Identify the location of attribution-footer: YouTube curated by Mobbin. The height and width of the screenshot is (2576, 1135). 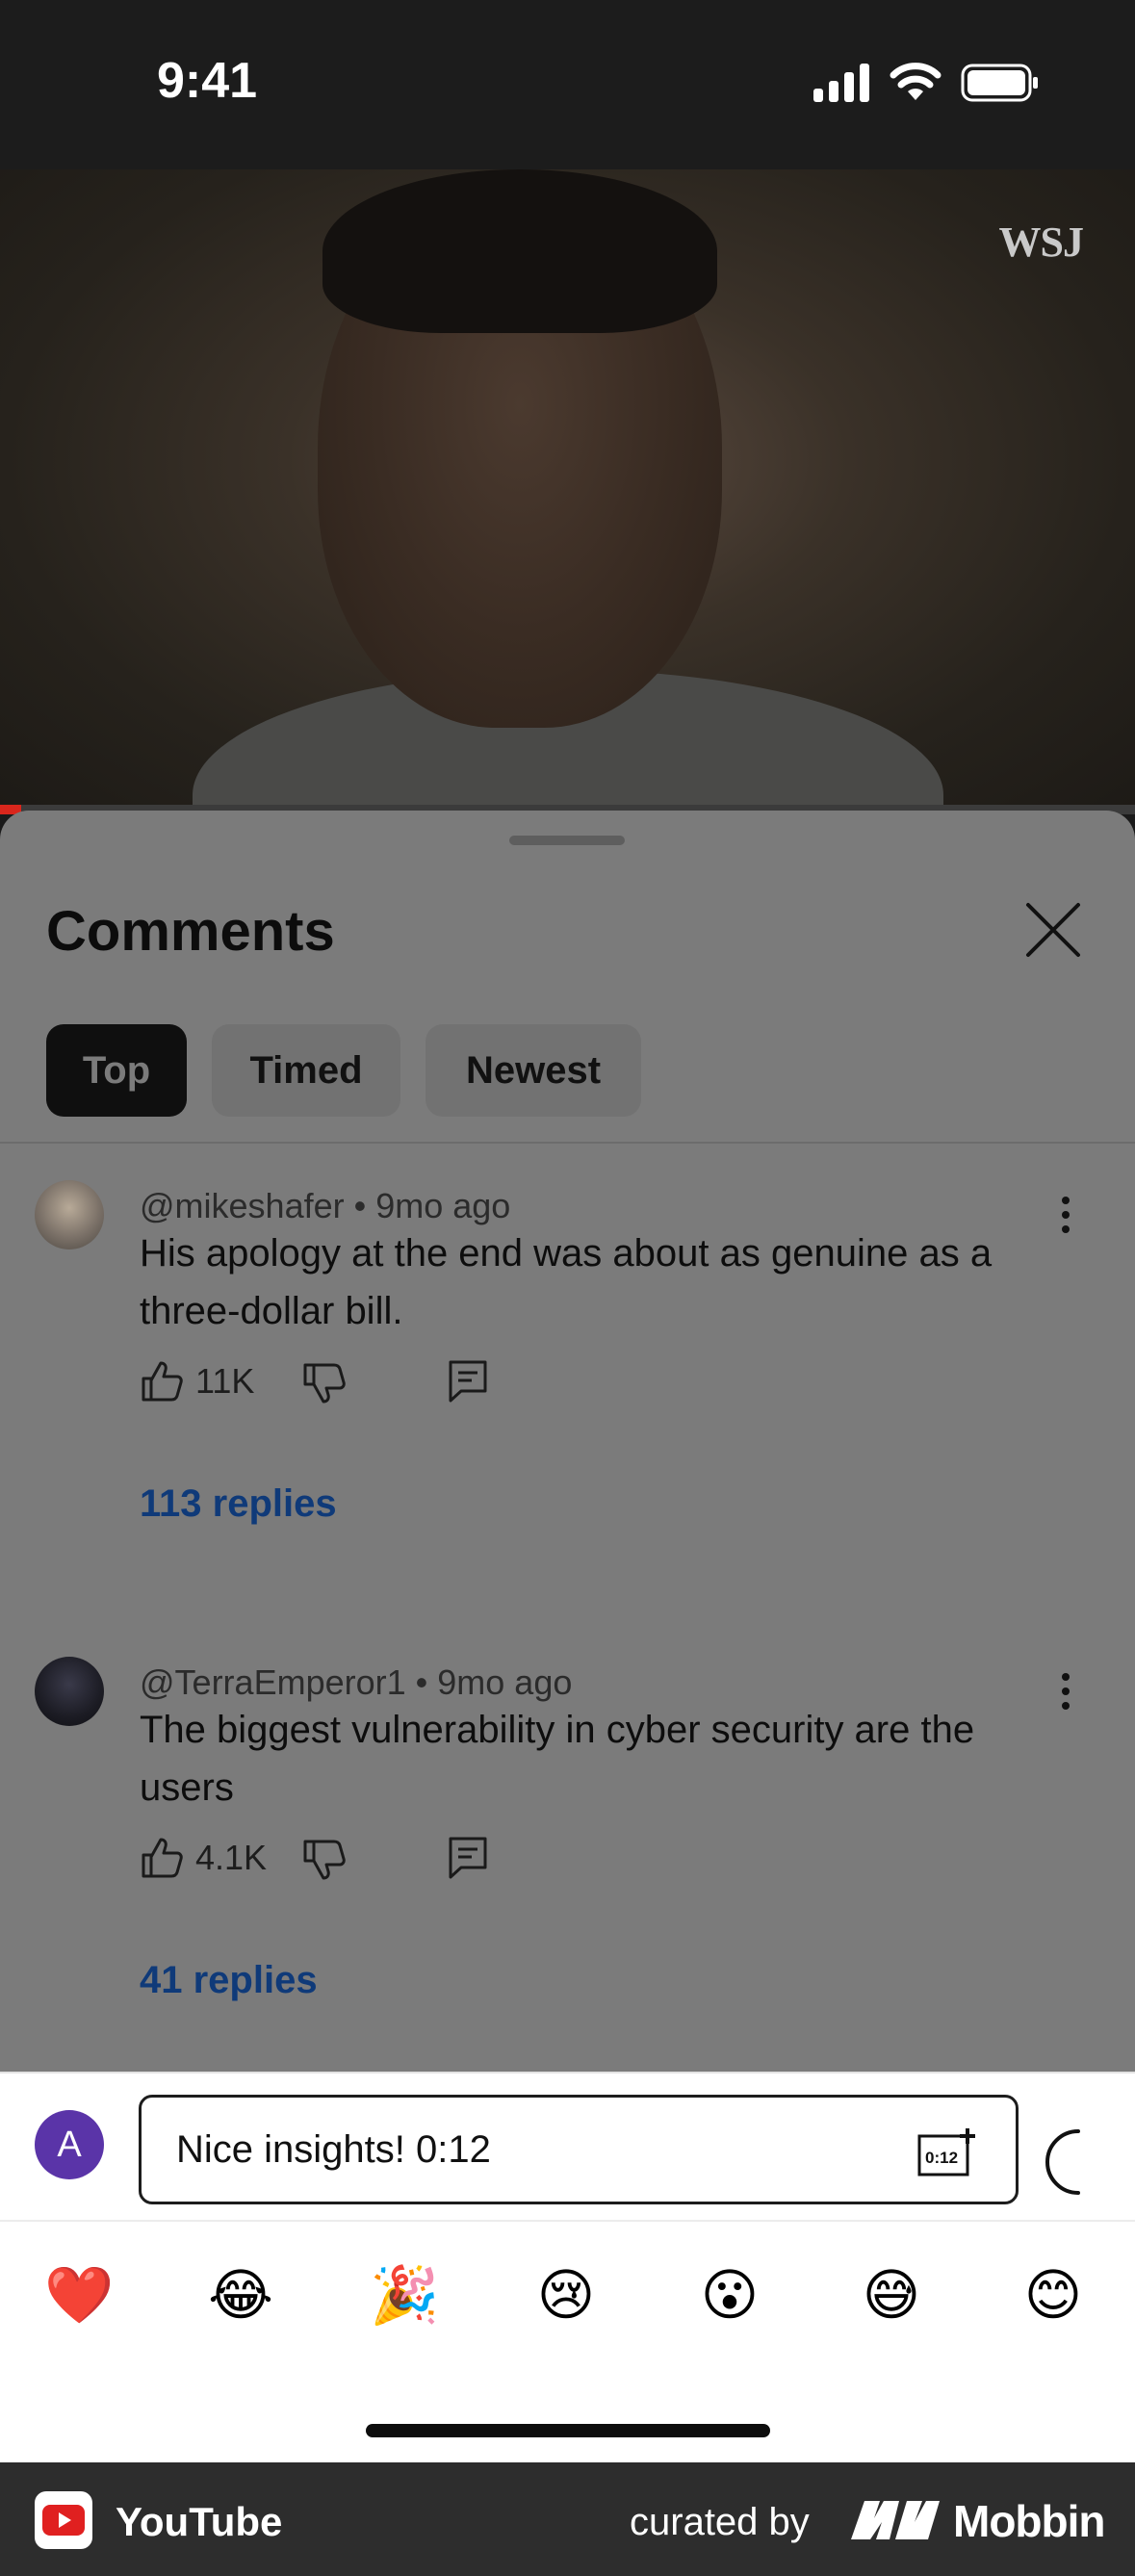
(567, 2519).